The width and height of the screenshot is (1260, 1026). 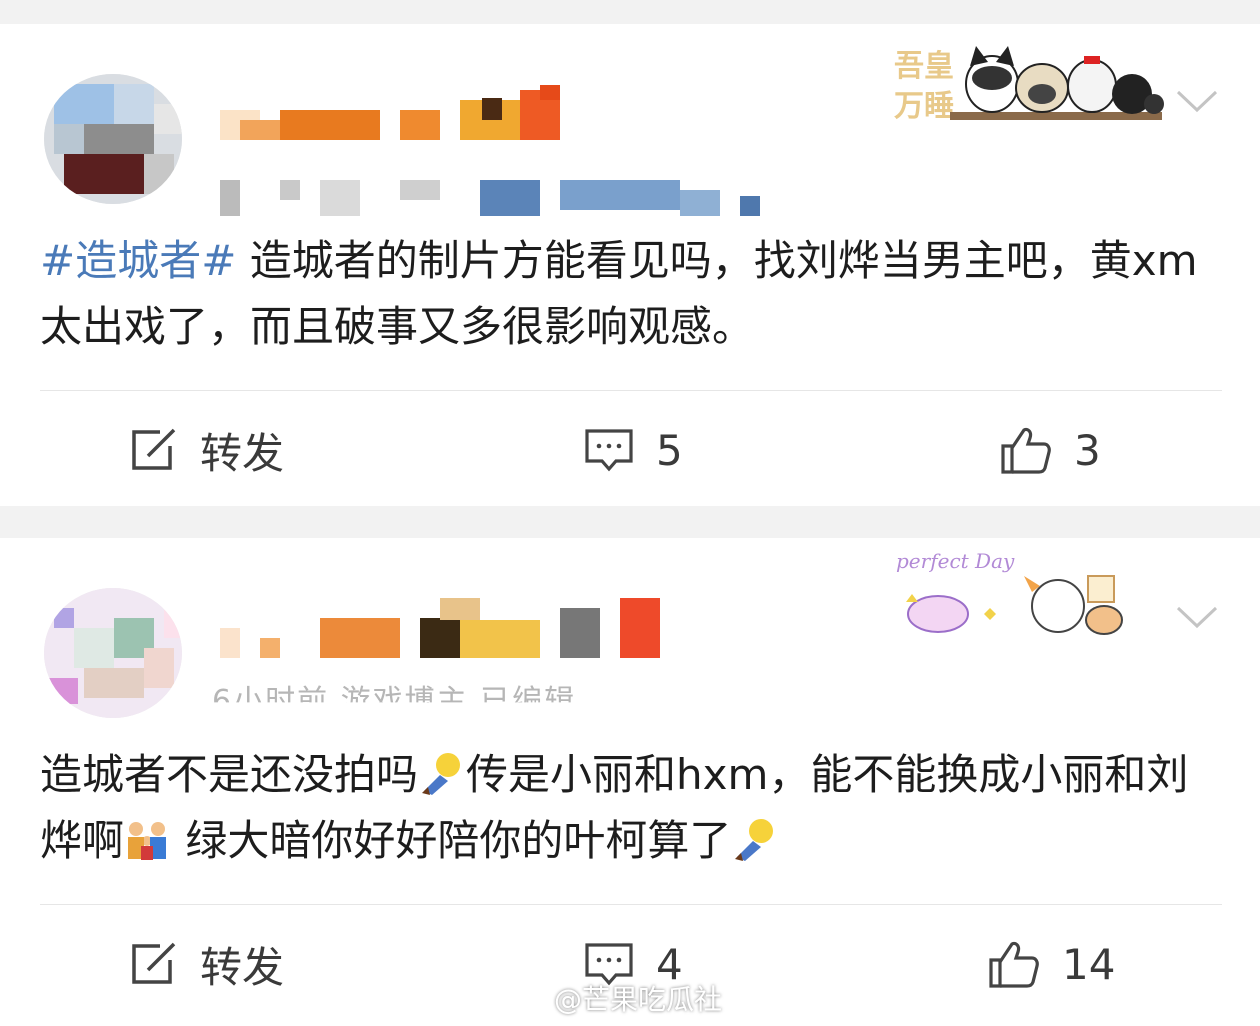 I want to click on like-button: 3, so click(x=1050, y=450).